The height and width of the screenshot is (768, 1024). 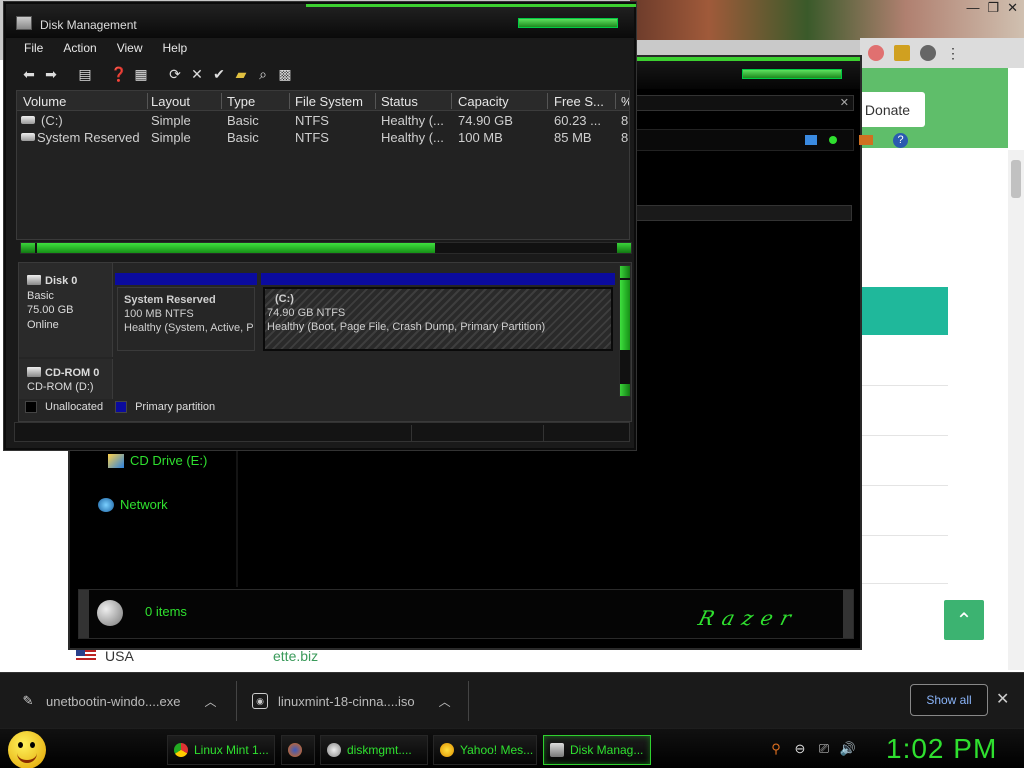 I want to click on flag-icon: ⊖, so click(x=800, y=749).